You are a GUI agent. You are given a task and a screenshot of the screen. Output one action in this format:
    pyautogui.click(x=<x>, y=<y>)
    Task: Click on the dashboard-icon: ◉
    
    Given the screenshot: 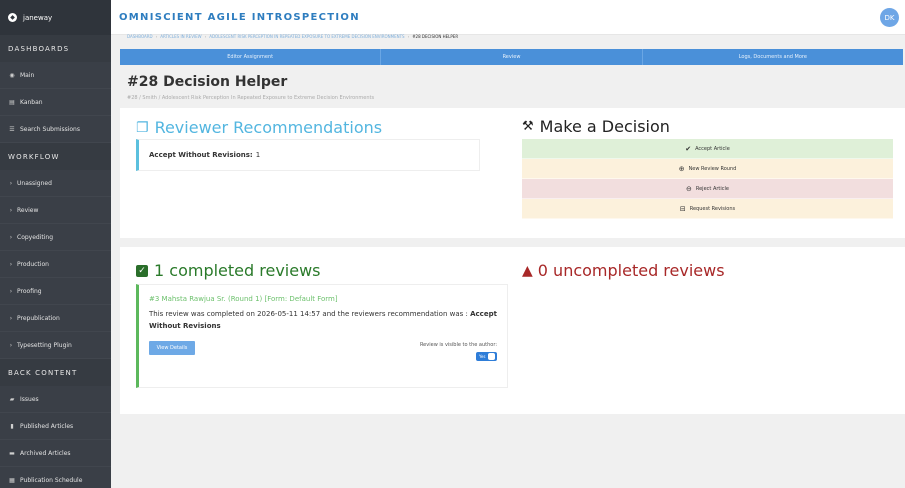 What is the action you would take?
    pyautogui.click(x=12, y=75)
    